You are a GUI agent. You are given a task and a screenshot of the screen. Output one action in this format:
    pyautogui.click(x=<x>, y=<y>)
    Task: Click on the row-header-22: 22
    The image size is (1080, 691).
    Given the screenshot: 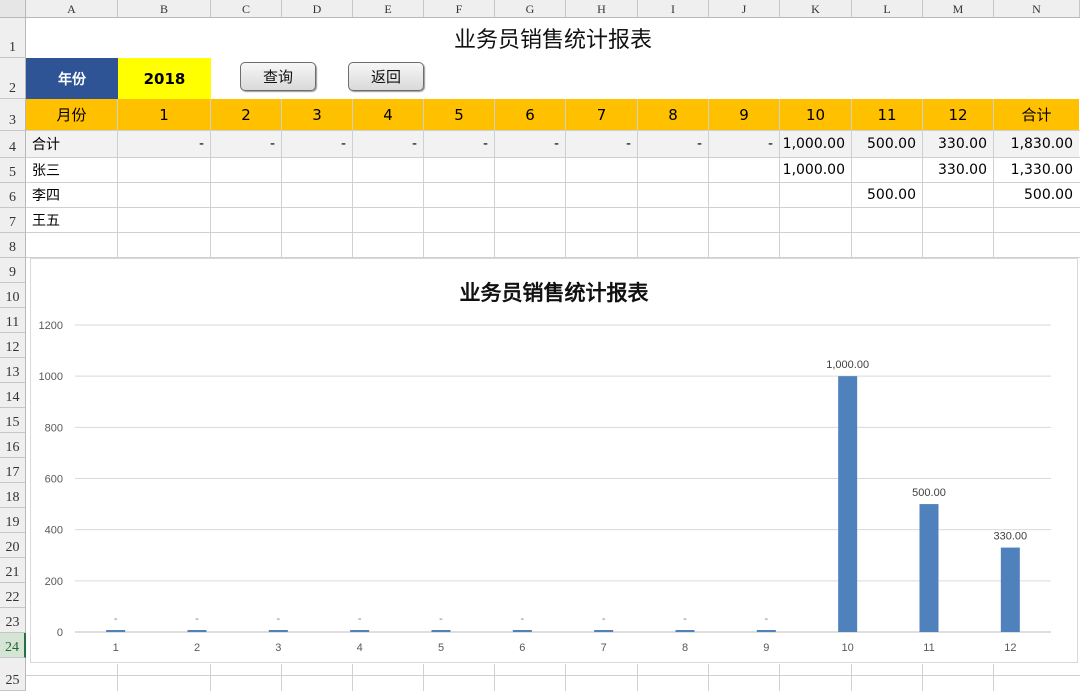 What is the action you would take?
    pyautogui.click(x=13, y=595)
    